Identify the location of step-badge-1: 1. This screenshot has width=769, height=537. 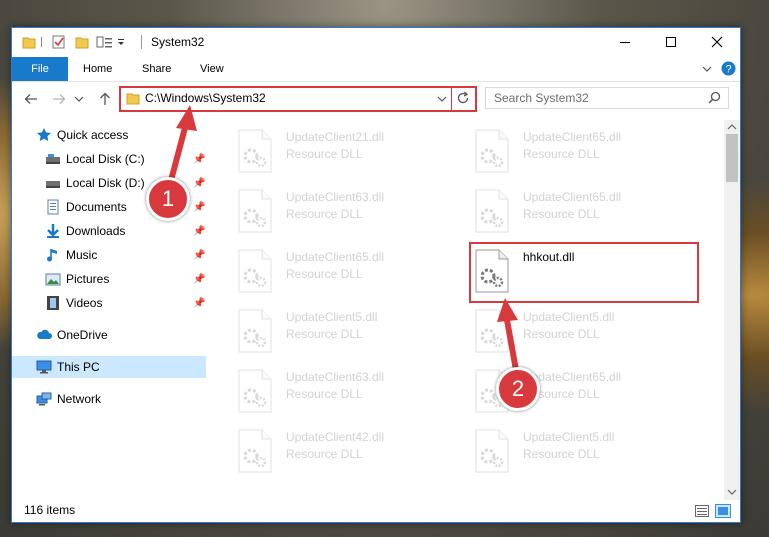
(168, 199).